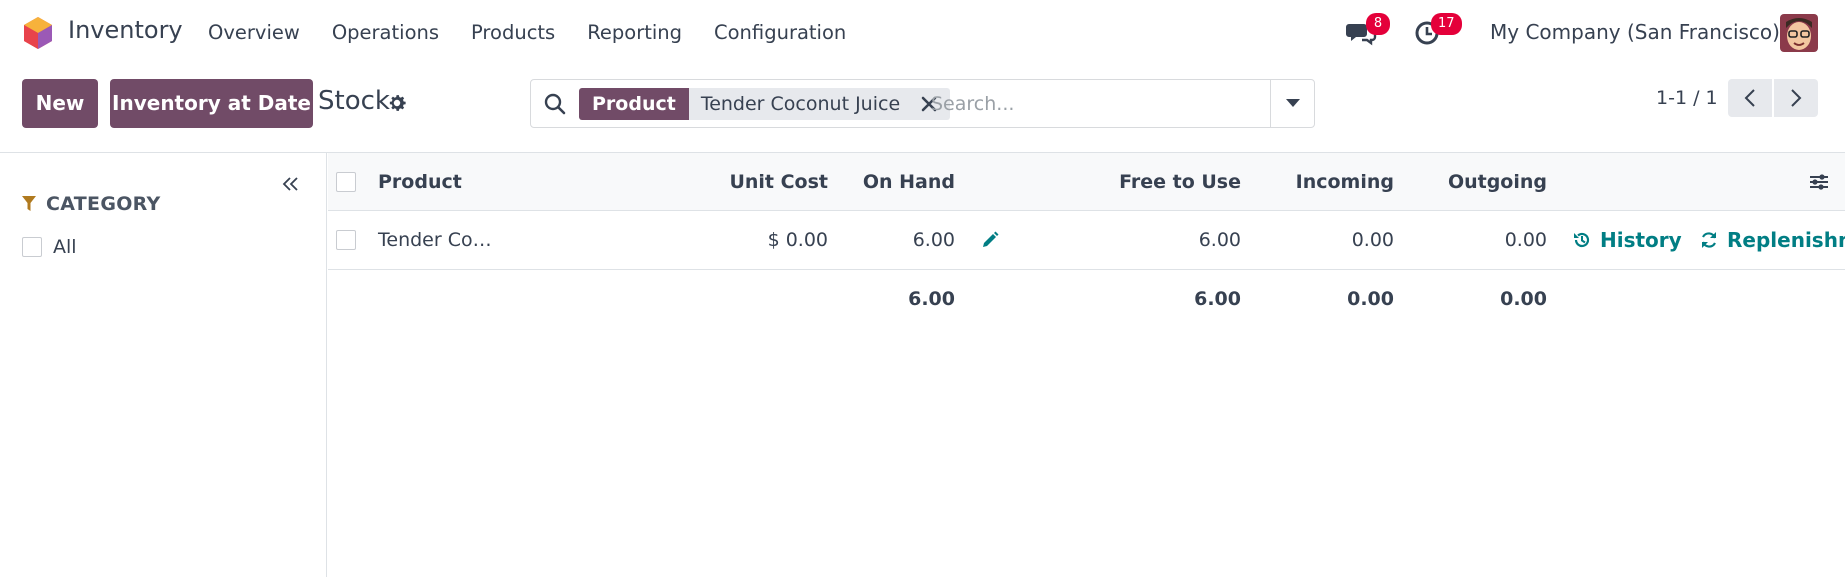 The height and width of the screenshot is (577, 1845). Describe the element at coordinates (385, 32) in the screenshot. I see `menu-operations: Operations` at that location.